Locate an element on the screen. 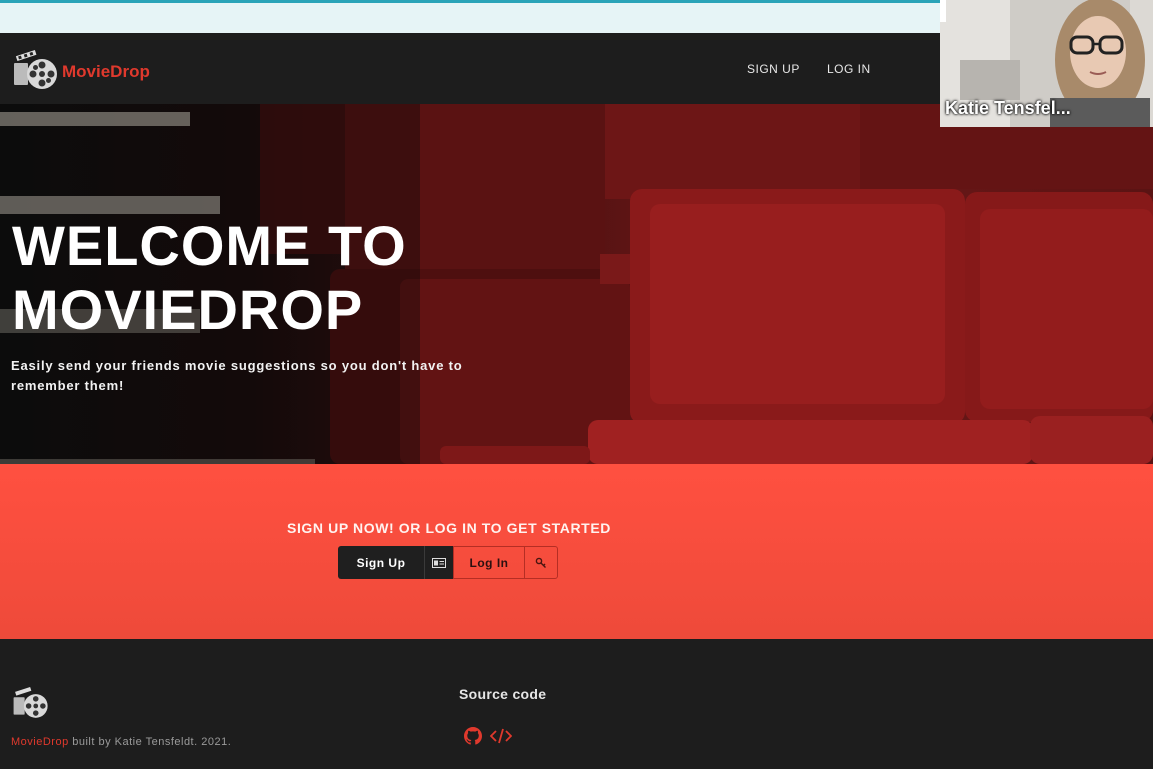 This screenshot has height=769, width=1153. code-icon is located at coordinates (501, 738).